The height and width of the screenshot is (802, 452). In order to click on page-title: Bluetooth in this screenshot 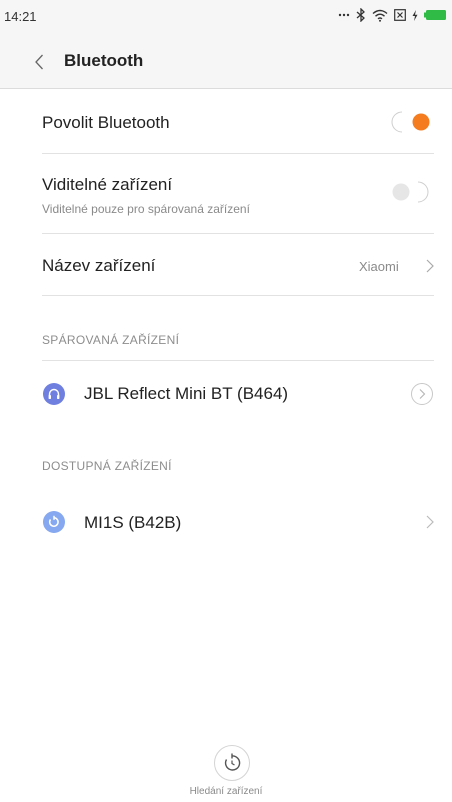, I will do `click(104, 60)`.